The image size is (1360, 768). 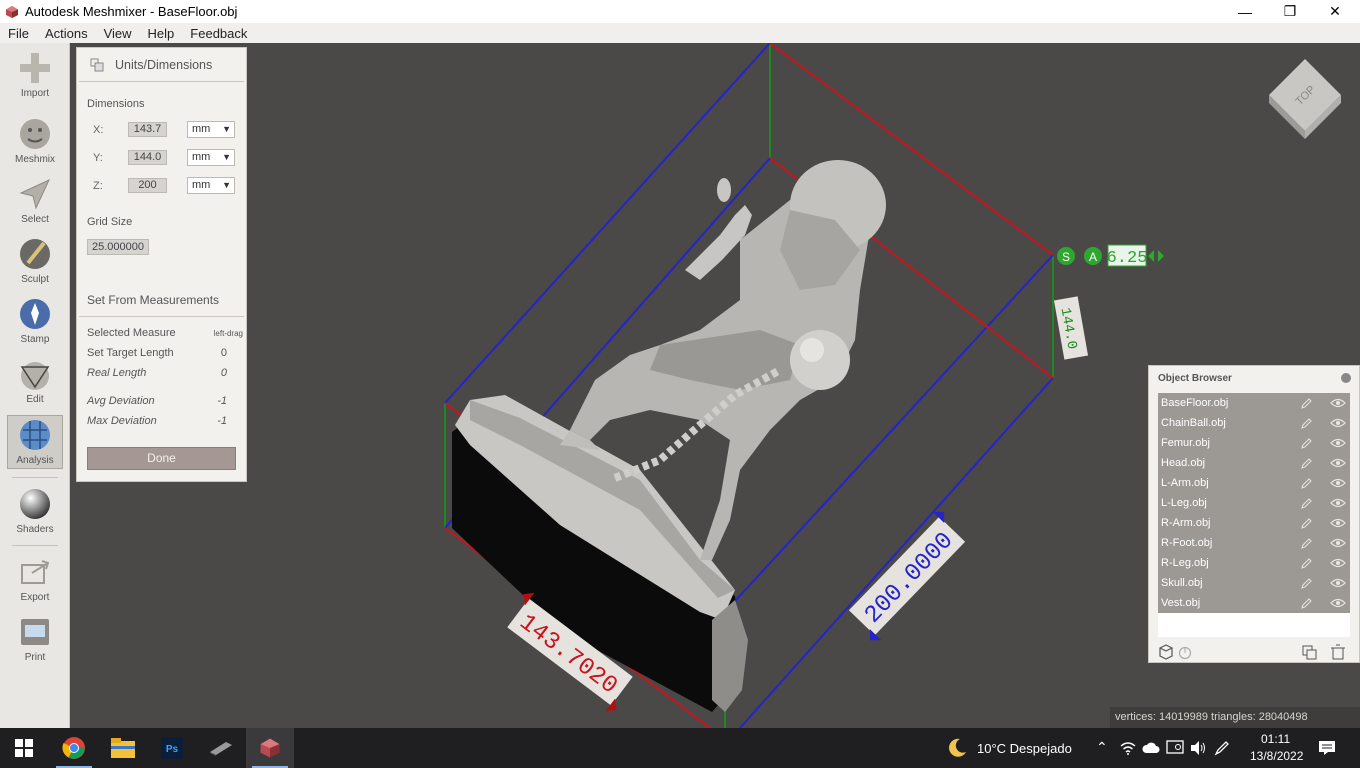 What do you see at coordinates (1093, 257) in the screenshot?
I see `a-badge-text: A` at bounding box center [1093, 257].